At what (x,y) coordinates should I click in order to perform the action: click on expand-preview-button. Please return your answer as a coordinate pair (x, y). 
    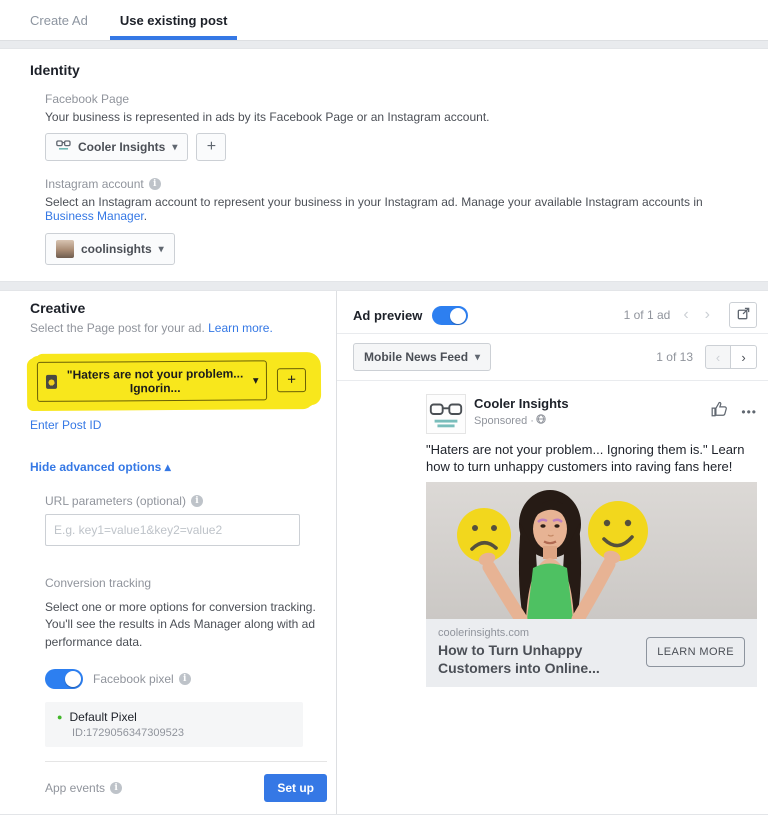
    Looking at the image, I should click on (743, 315).